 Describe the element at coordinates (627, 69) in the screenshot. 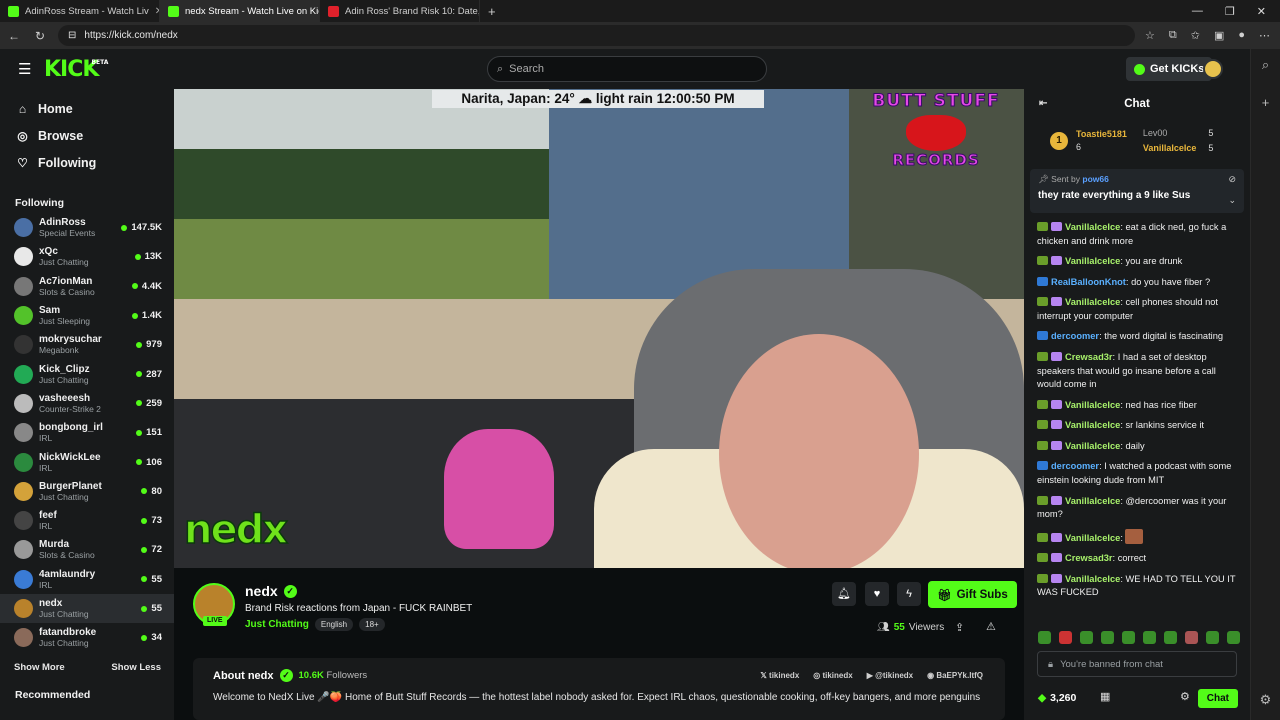

I see `search-input: ⌕ Search` at that location.